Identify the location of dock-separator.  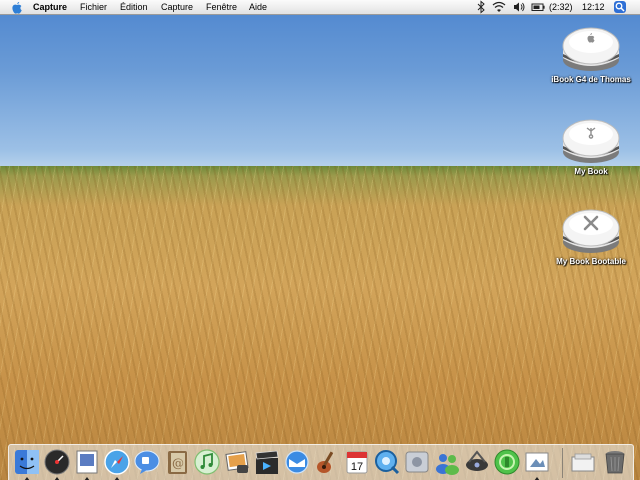
(562, 463).